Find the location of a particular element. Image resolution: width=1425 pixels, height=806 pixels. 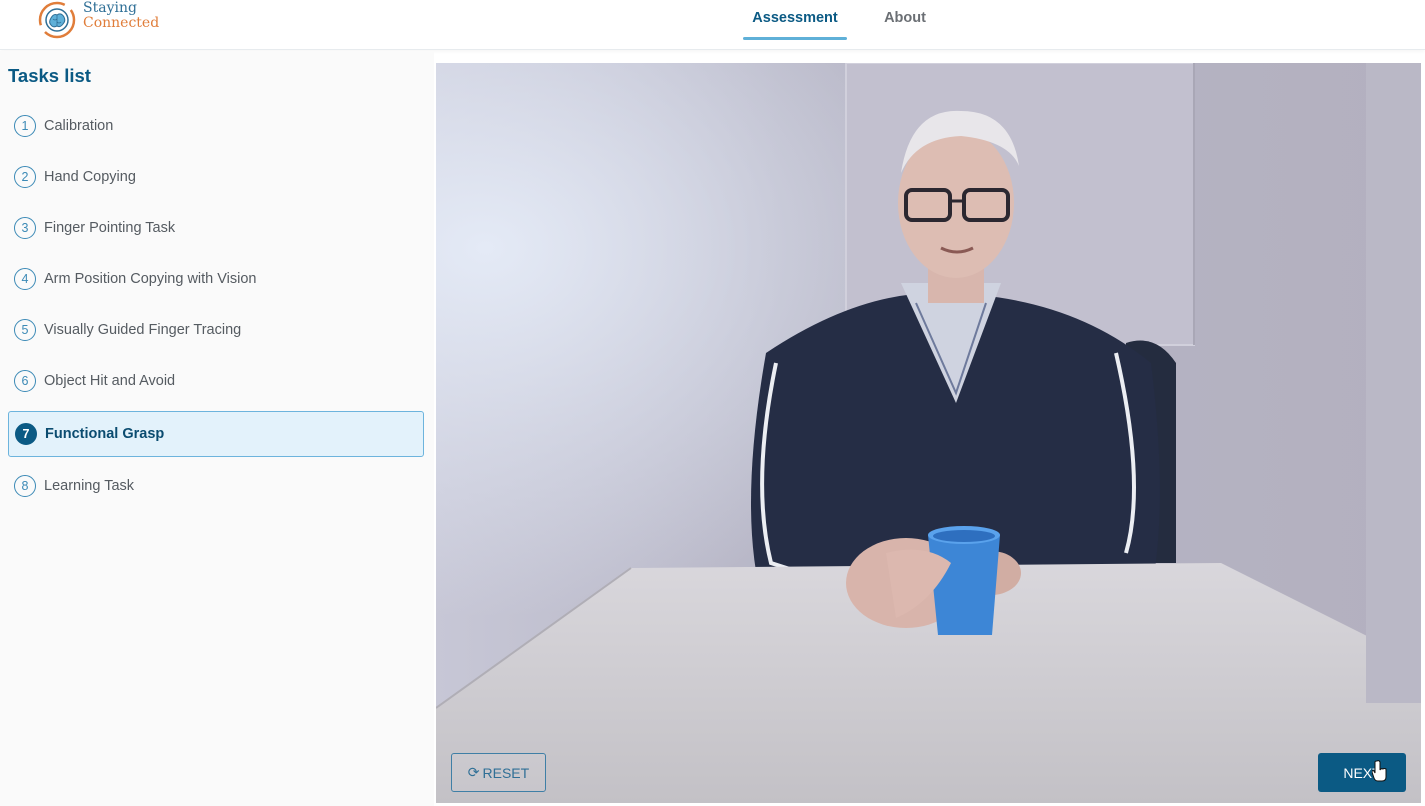

reset-button-label: RESET is located at coordinates (506, 772).